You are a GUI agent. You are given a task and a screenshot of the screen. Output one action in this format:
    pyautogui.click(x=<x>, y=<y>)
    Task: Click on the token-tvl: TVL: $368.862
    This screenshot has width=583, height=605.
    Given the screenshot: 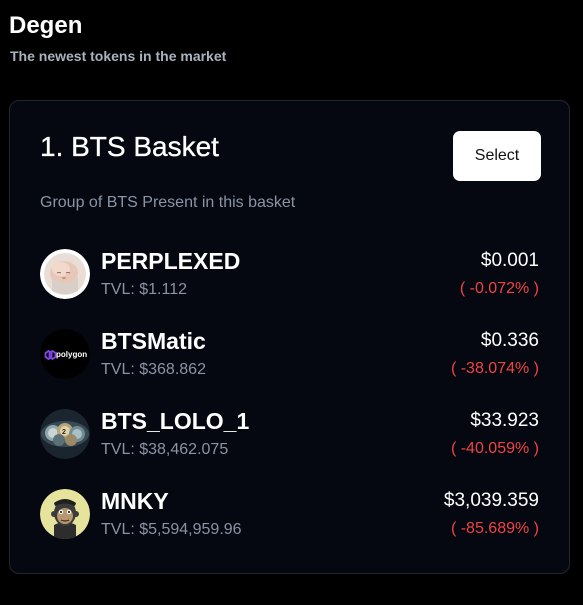 What is the action you would take?
    pyautogui.click(x=153, y=369)
    